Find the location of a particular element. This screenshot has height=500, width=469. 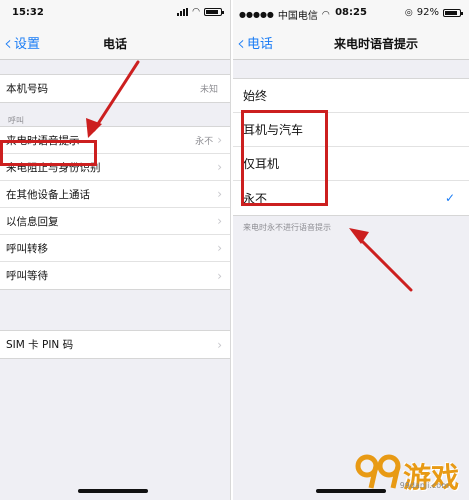

section-header-calls: 呼叫 is located at coordinates (16, 120).